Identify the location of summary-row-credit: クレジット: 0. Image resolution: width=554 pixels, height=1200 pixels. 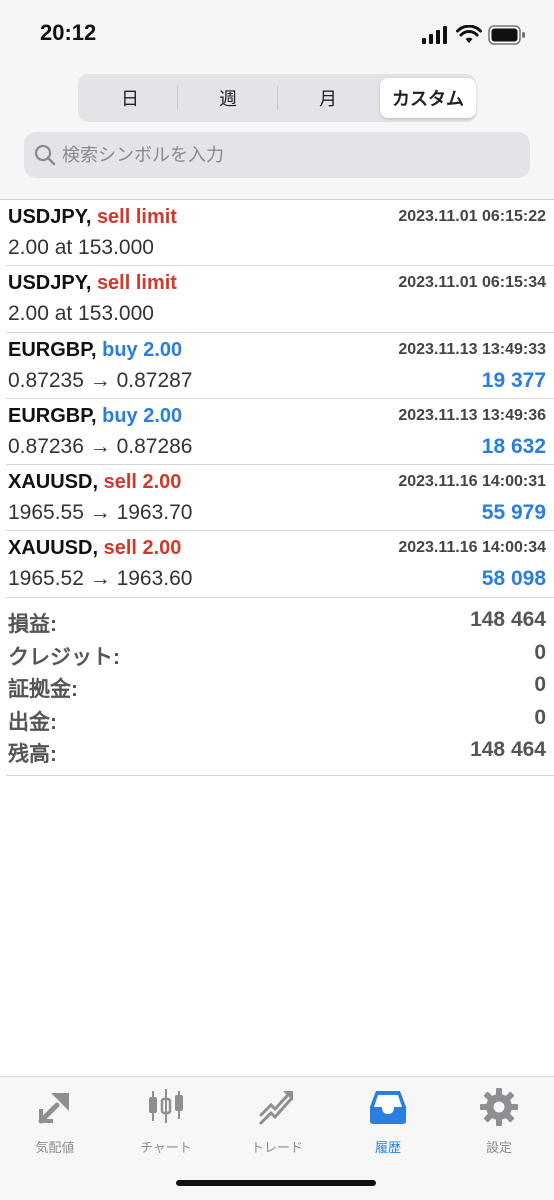
(280, 655).